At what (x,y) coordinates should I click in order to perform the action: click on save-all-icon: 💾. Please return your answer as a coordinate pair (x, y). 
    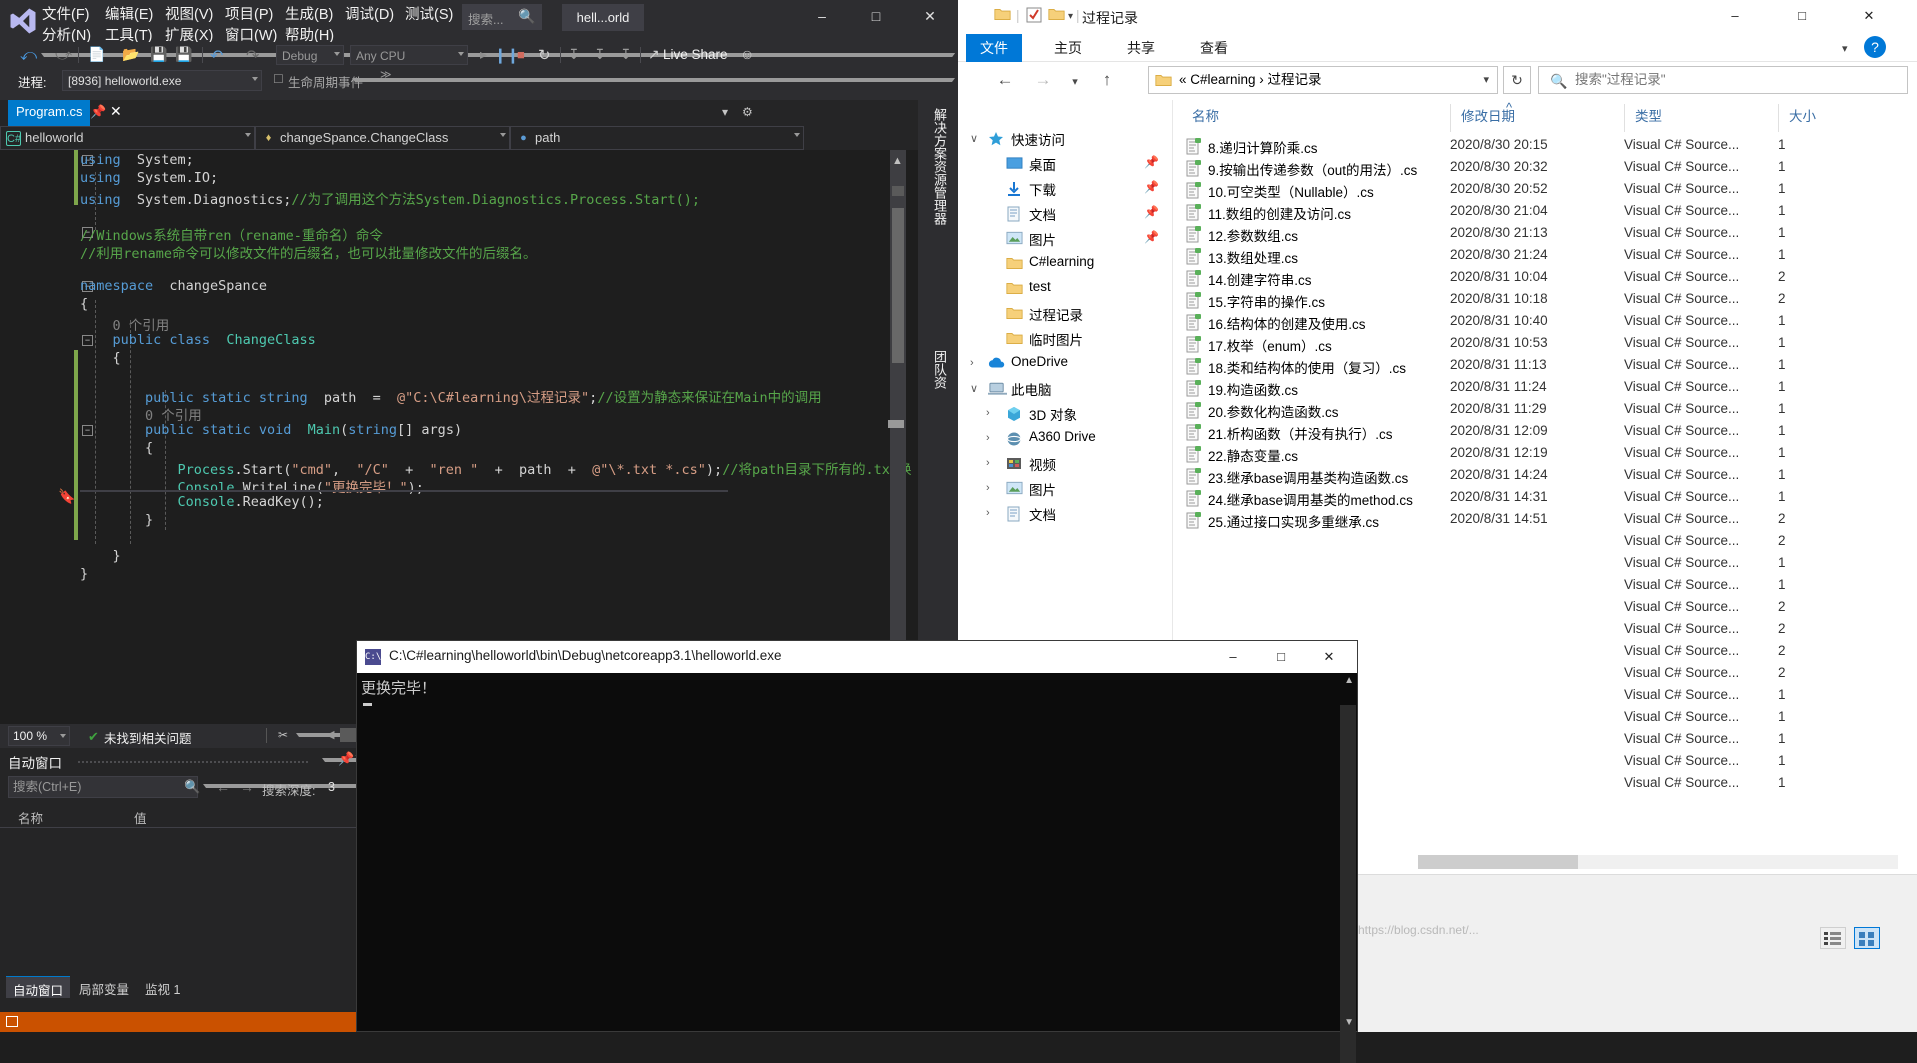
    Looking at the image, I should click on (183, 54).